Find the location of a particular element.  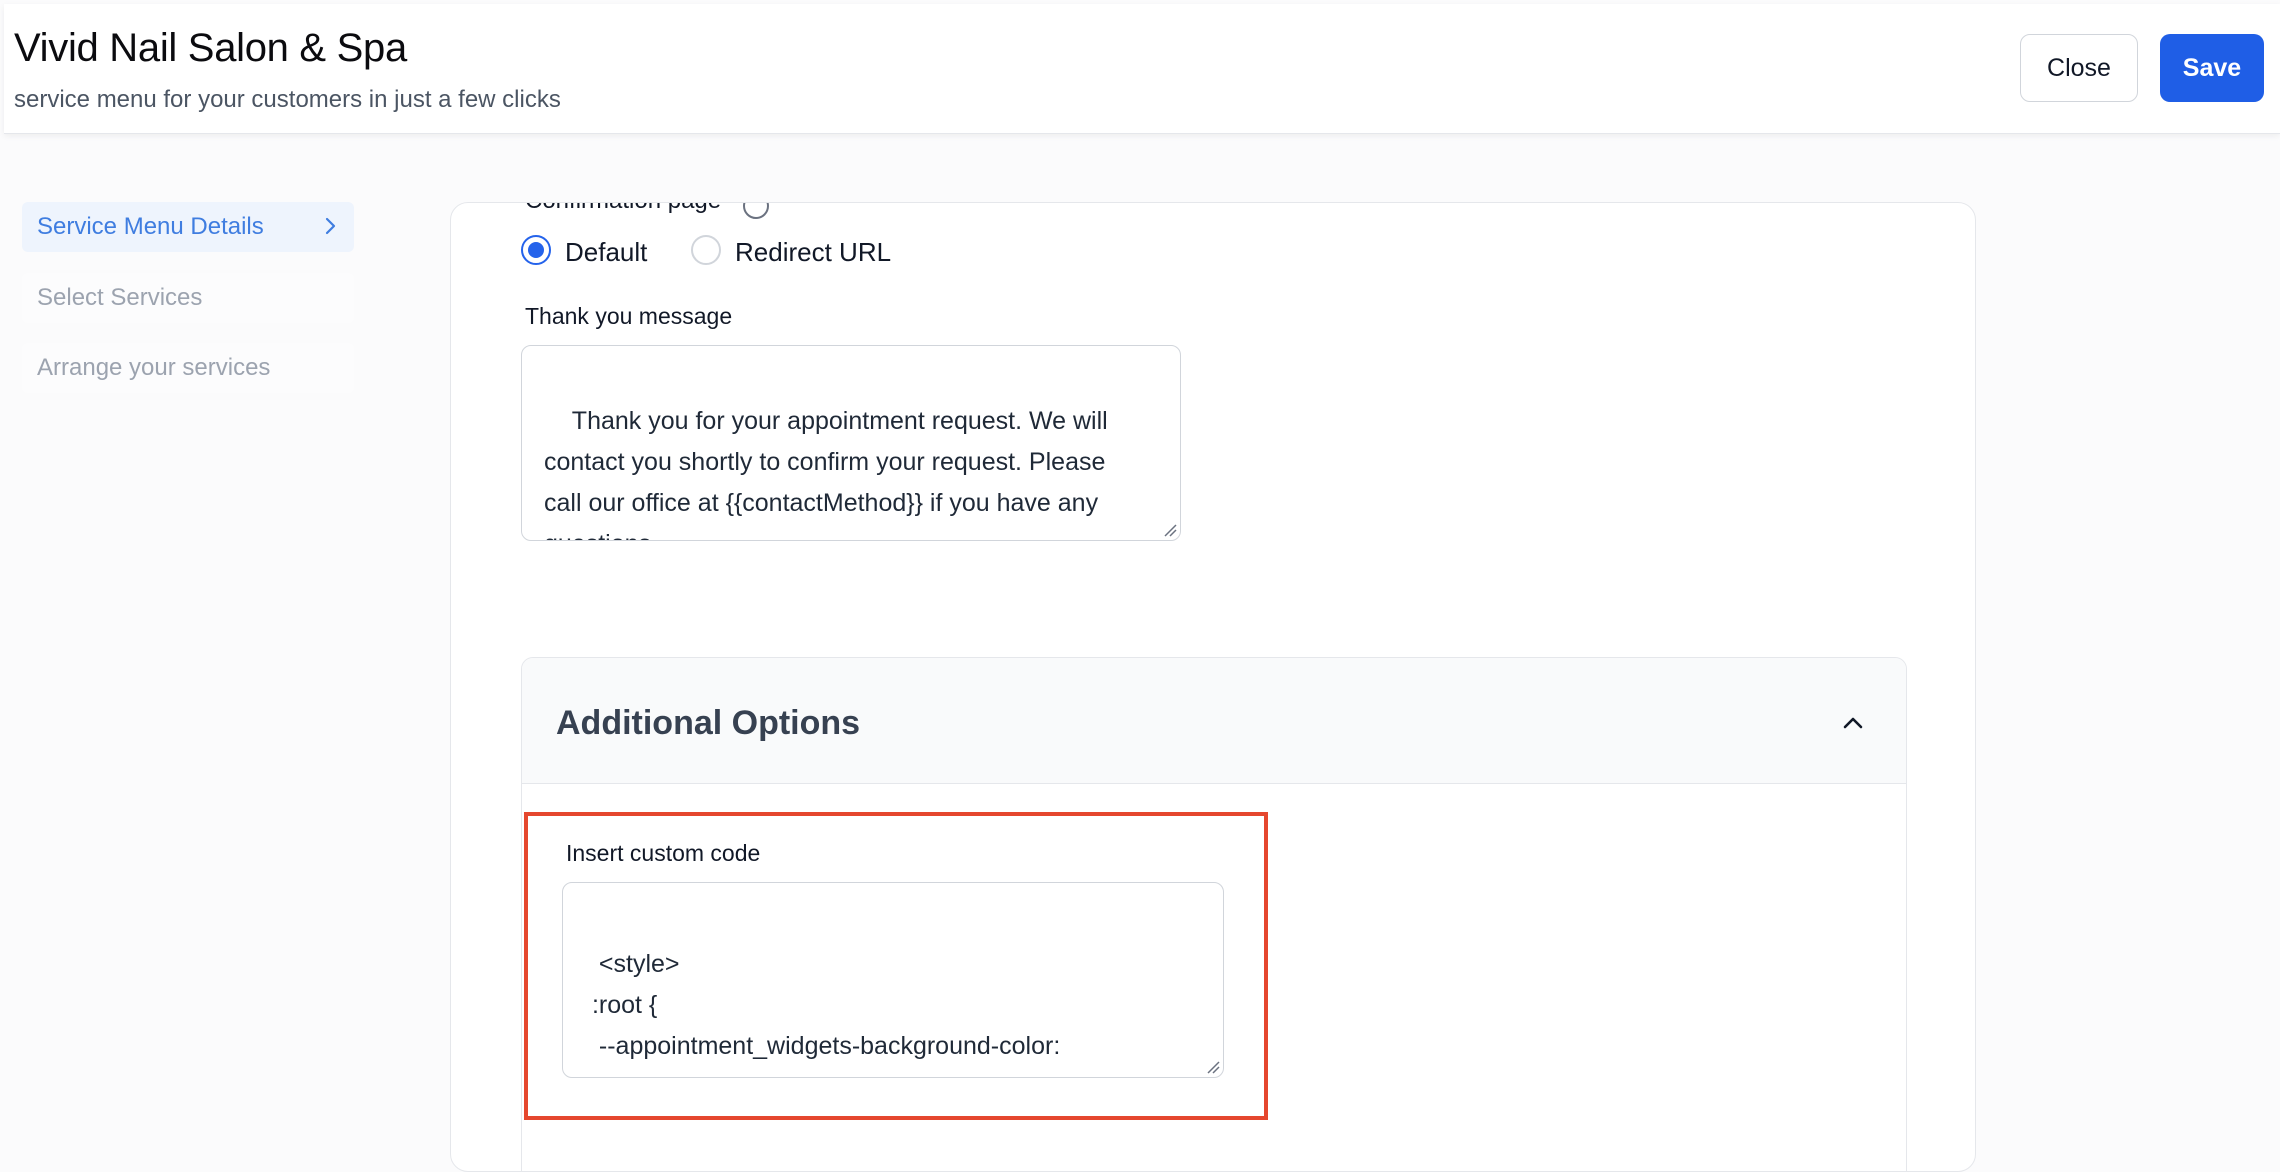

sidebar-item-service-menu-details: Service Menu Details is located at coordinates (188, 227).